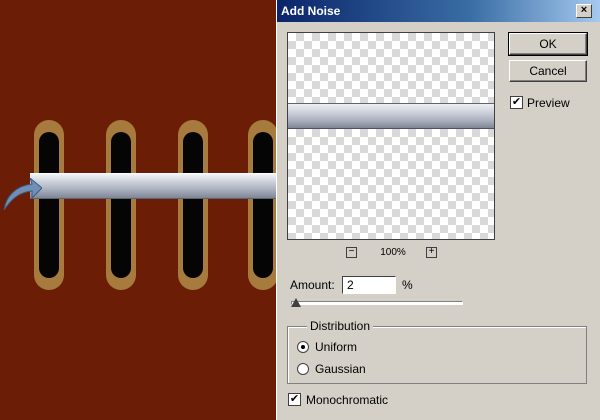 The image size is (600, 420). Describe the element at coordinates (312, 285) in the screenshot. I see `amount-label: Amount:` at that location.